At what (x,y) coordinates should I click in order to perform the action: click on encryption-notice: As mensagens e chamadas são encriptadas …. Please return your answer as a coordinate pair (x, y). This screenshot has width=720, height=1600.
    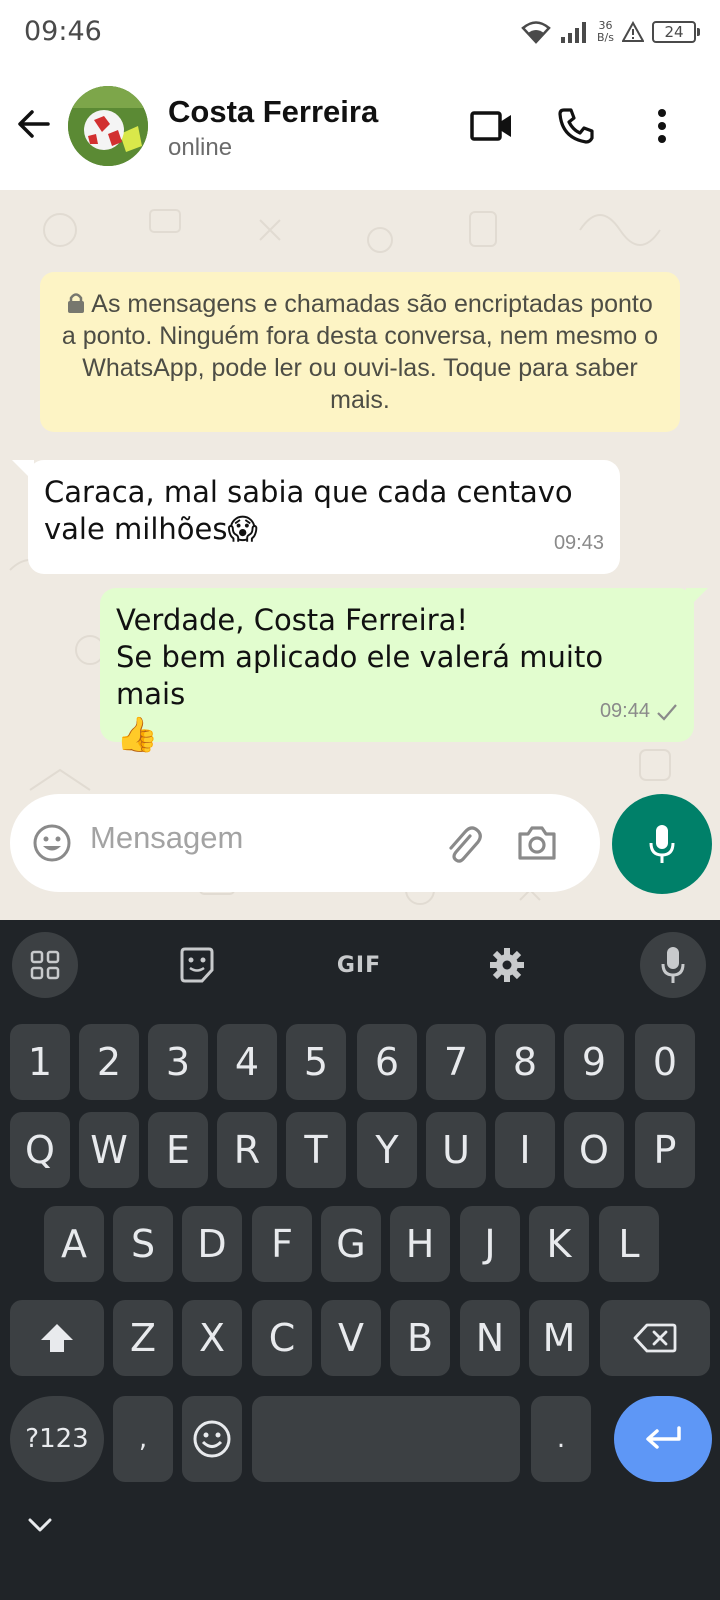
    Looking at the image, I should click on (360, 352).